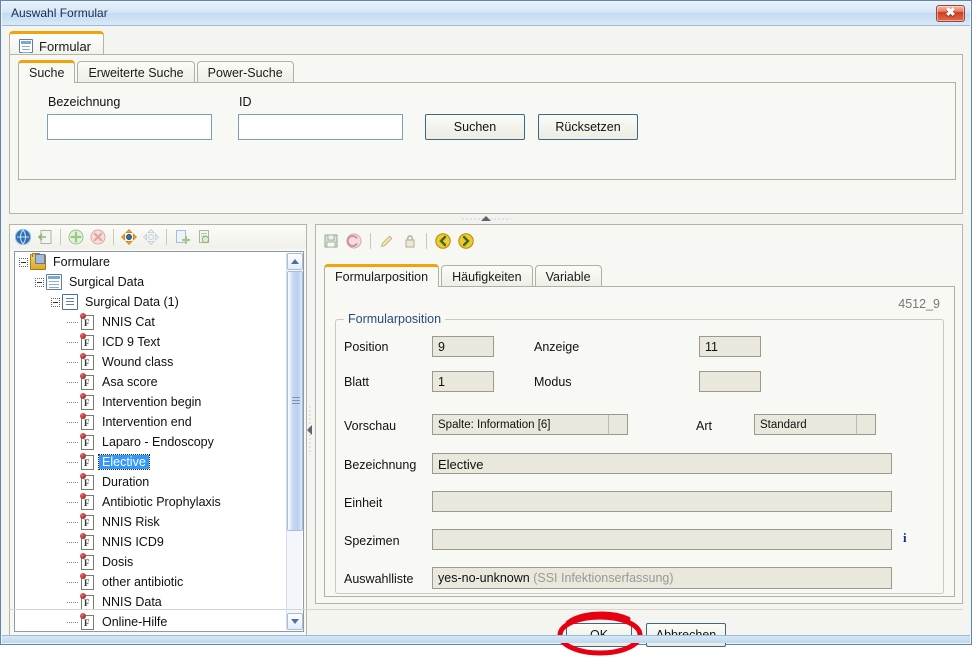  What do you see at coordinates (70, 302) in the screenshot?
I see `page-icon` at bounding box center [70, 302].